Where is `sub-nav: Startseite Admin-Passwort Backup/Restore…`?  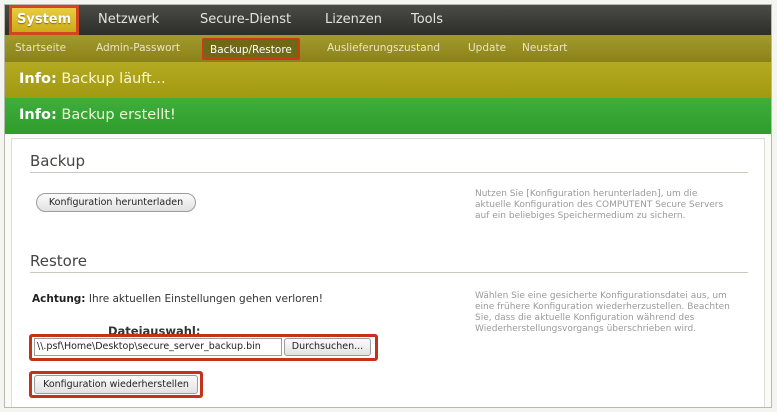
sub-nav: Startseite Admin-Passwort Backup/Restore… is located at coordinates (388, 48).